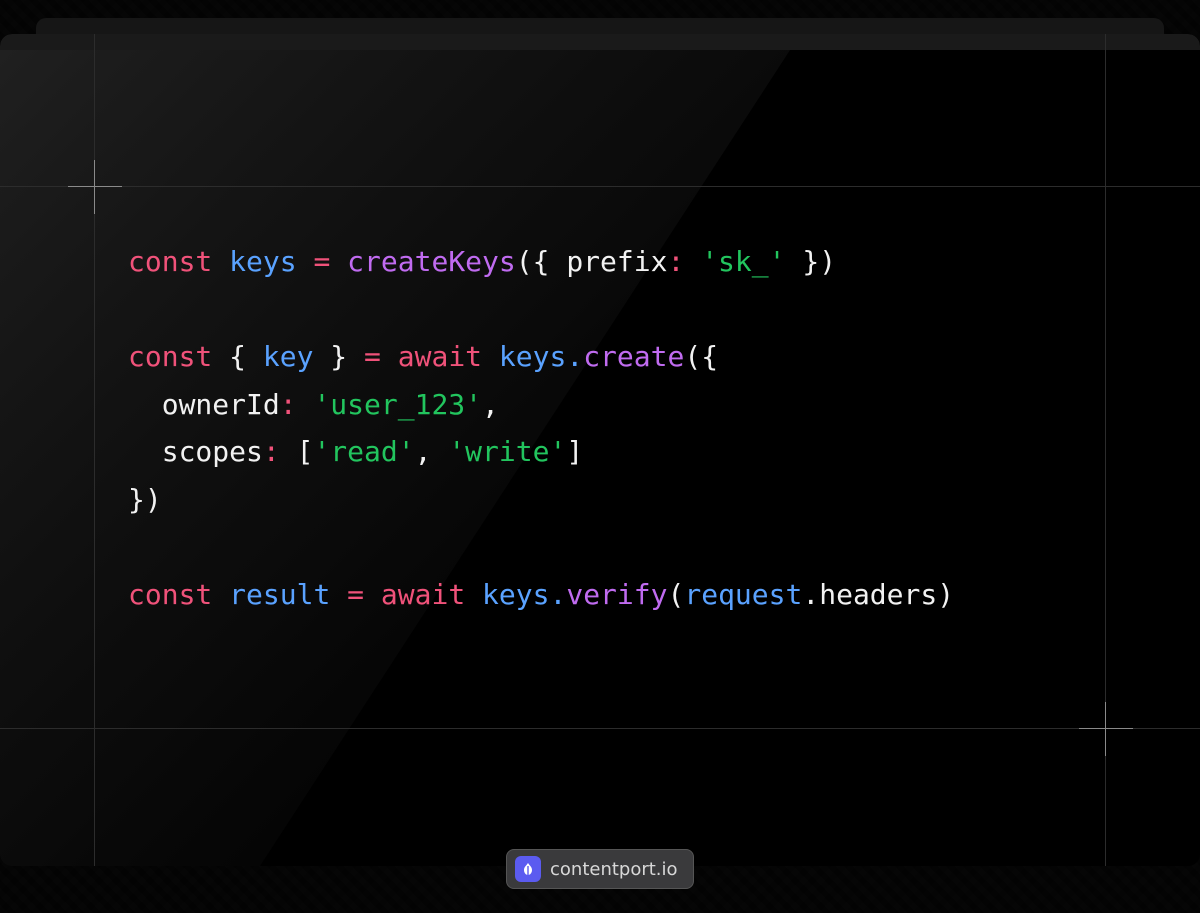  Describe the element at coordinates (743, 594) in the screenshot. I see `code-token: request` at that location.